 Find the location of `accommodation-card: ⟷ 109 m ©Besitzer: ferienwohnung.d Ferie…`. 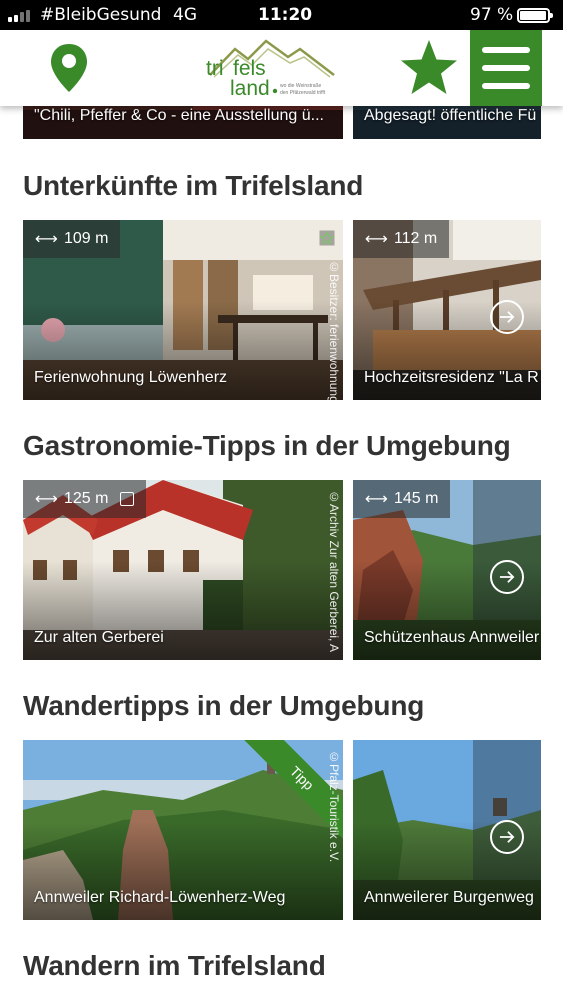

accommodation-card: ⟷ 109 m ©Besitzer: ferienwohnung.d Ferie… is located at coordinates (183, 310).